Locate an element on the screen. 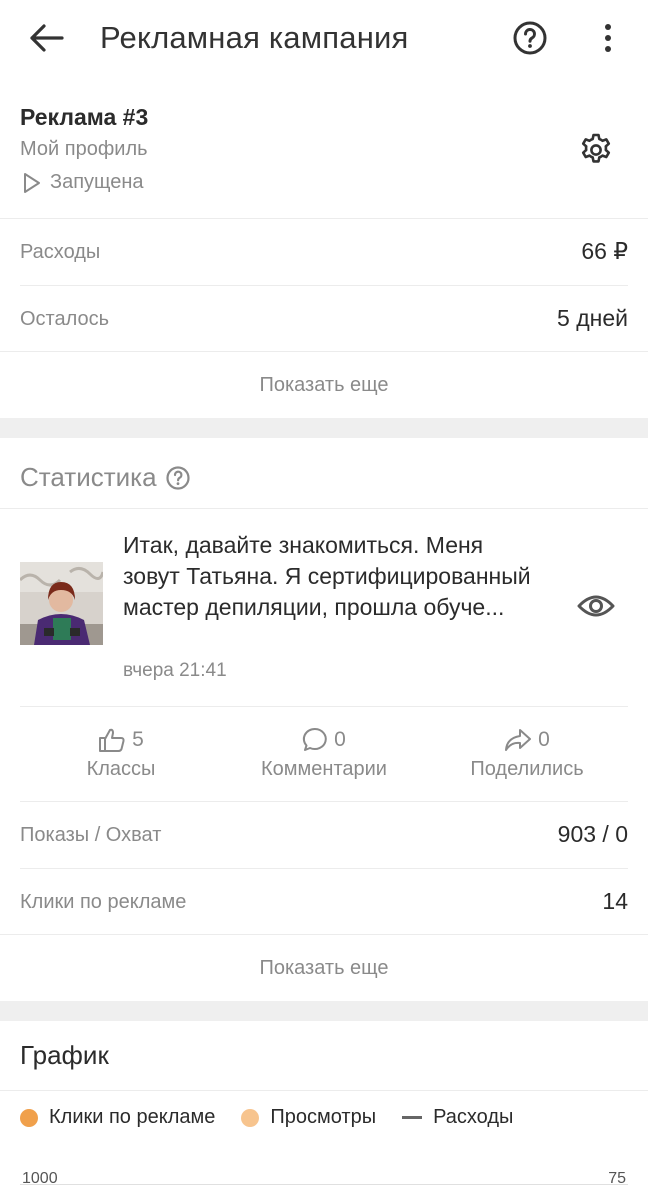 This screenshot has height=1200, width=648. chart-left-axis-label: 1000 is located at coordinates (40, 1178).